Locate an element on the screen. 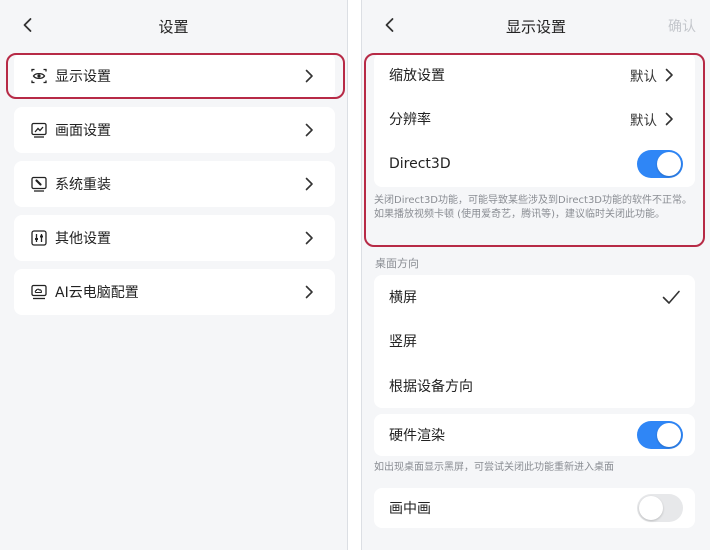 The width and height of the screenshot is (710, 550). hardware-render-label: 硬件渲染 is located at coordinates (417, 436).